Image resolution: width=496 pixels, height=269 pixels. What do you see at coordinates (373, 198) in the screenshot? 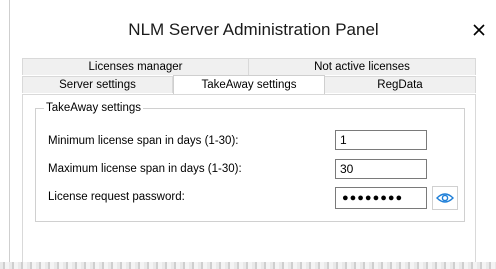
I see `password-mask: ●●●●●●●●` at bounding box center [373, 198].